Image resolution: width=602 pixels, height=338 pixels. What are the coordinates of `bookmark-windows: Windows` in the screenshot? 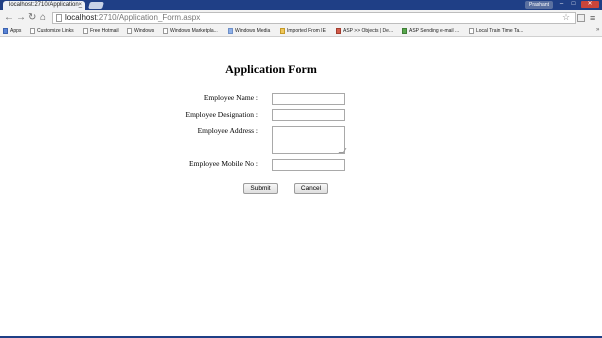 It's located at (140, 31).